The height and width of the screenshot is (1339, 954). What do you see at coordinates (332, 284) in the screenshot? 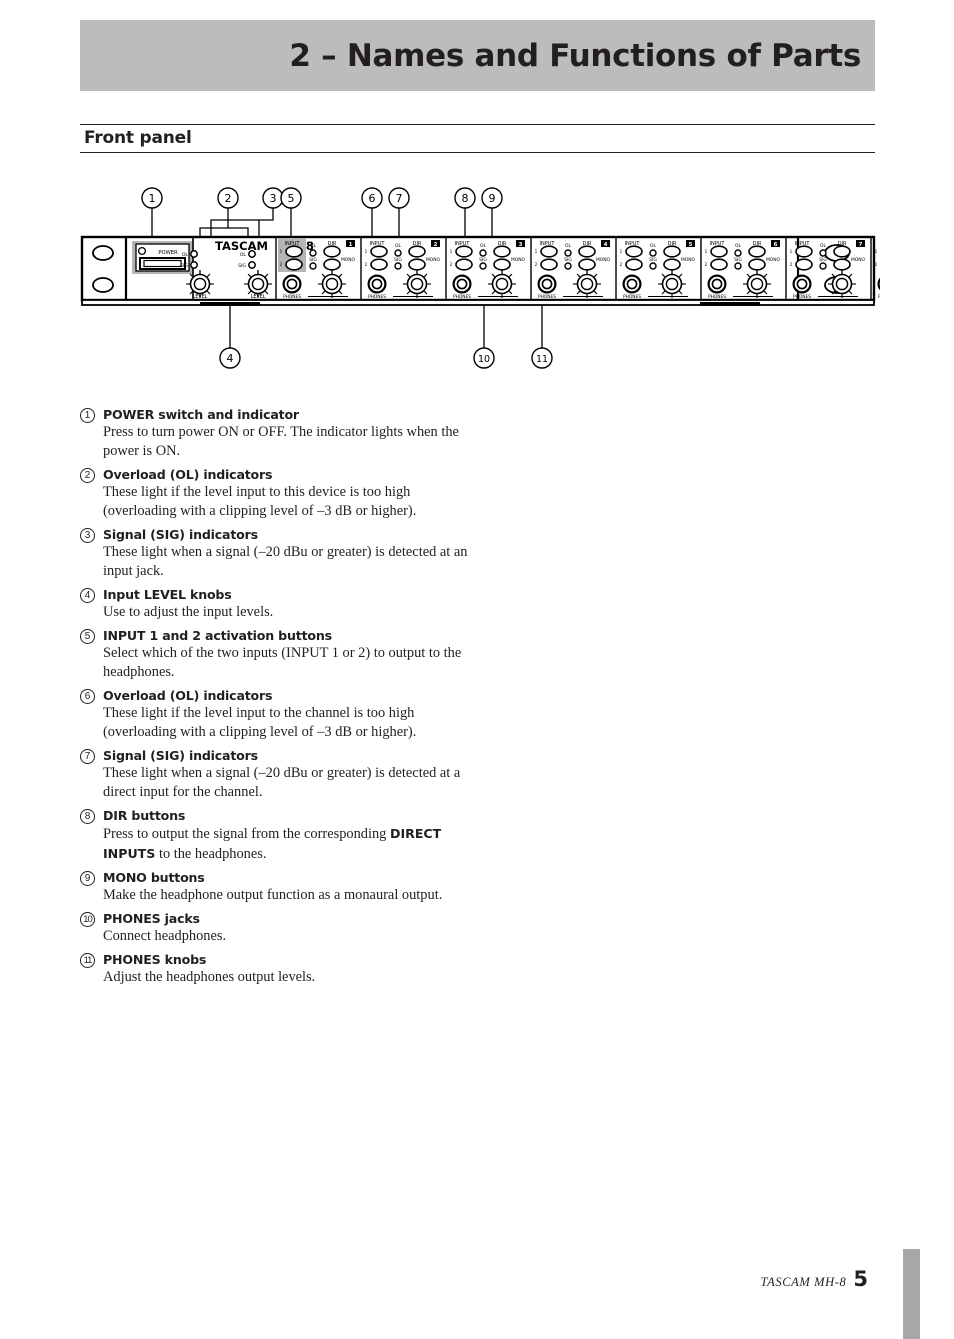
I see `phones-knob-ch1` at bounding box center [332, 284].